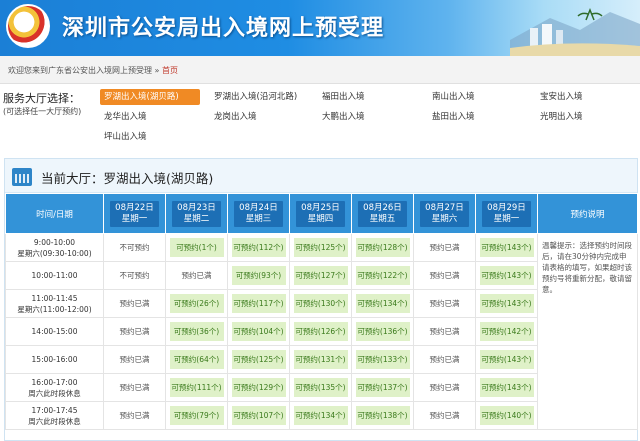 This screenshot has height=441, width=640. I want to click on slot-available: 可预约(1个), so click(196, 247).